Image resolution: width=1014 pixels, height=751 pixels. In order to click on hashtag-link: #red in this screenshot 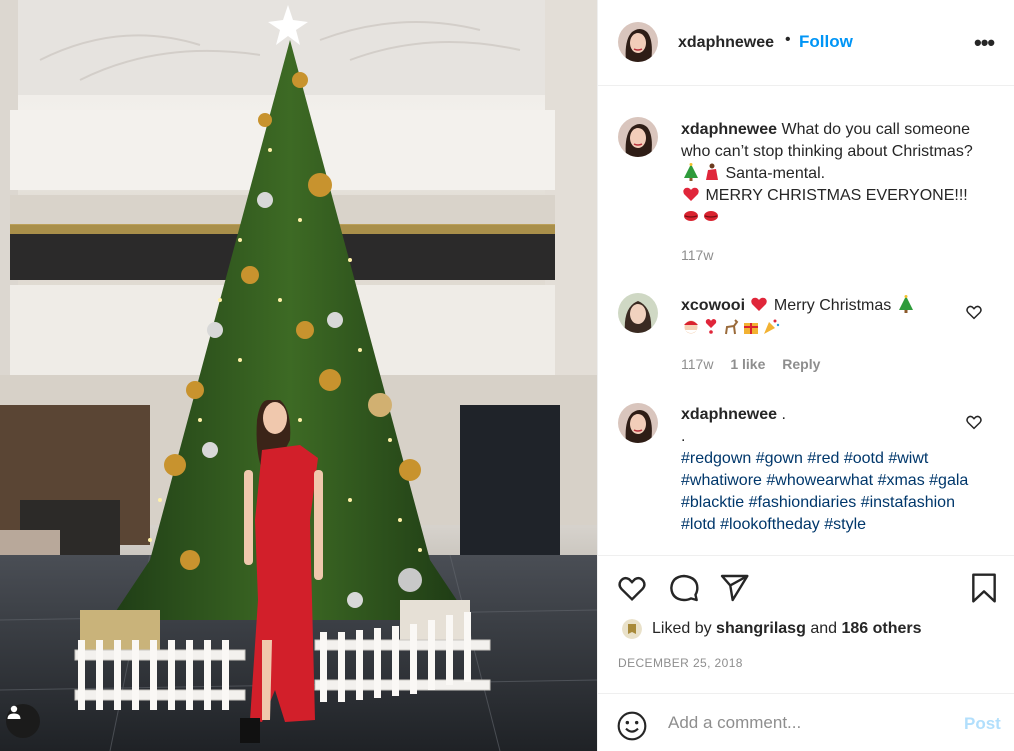, I will do `click(823, 458)`.